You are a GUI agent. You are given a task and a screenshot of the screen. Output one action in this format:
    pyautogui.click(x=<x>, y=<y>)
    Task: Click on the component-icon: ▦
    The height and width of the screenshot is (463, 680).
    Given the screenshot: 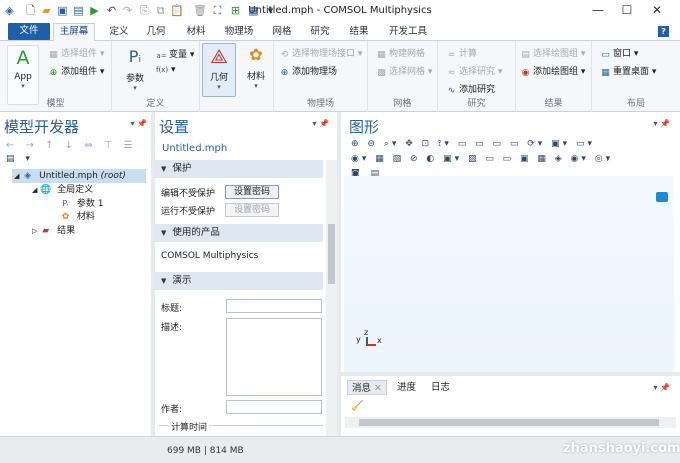 What is the action you would take?
    pyautogui.click(x=53, y=55)
    